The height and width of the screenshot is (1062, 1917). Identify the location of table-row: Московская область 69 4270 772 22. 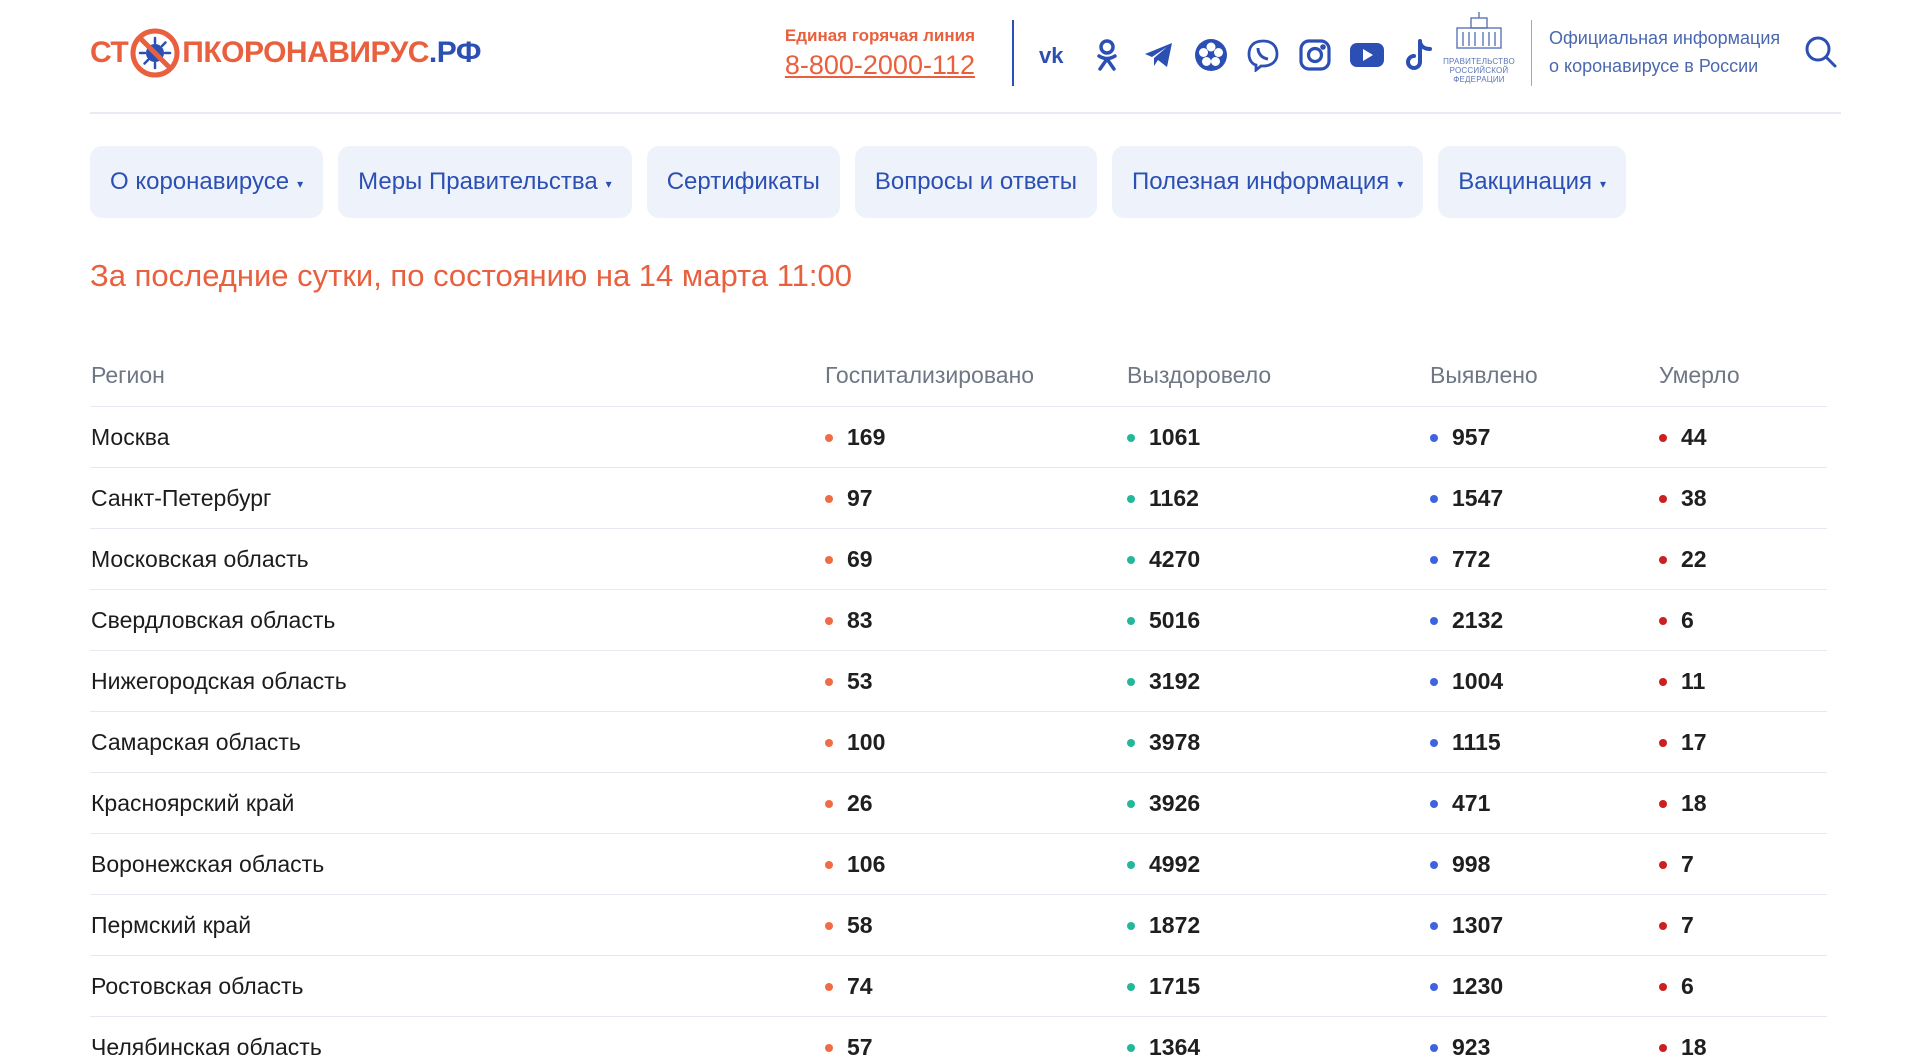
(958, 558).